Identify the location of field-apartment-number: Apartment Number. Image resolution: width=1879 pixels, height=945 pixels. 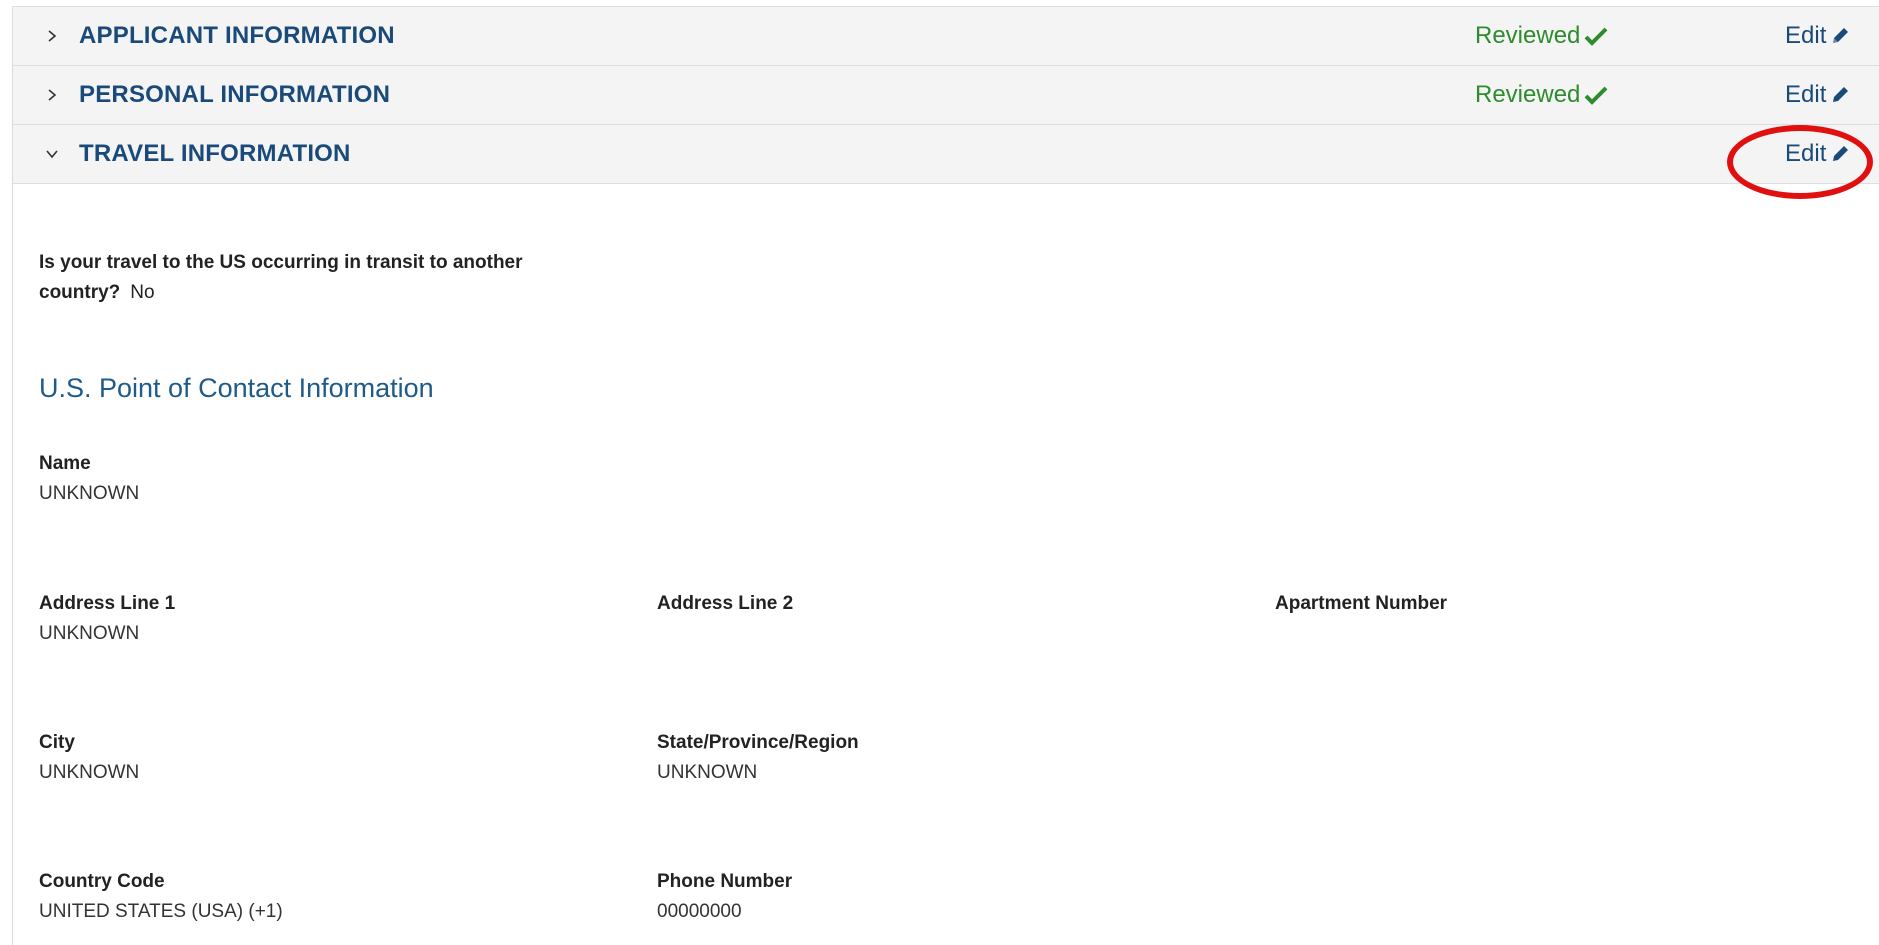
(1361, 619).